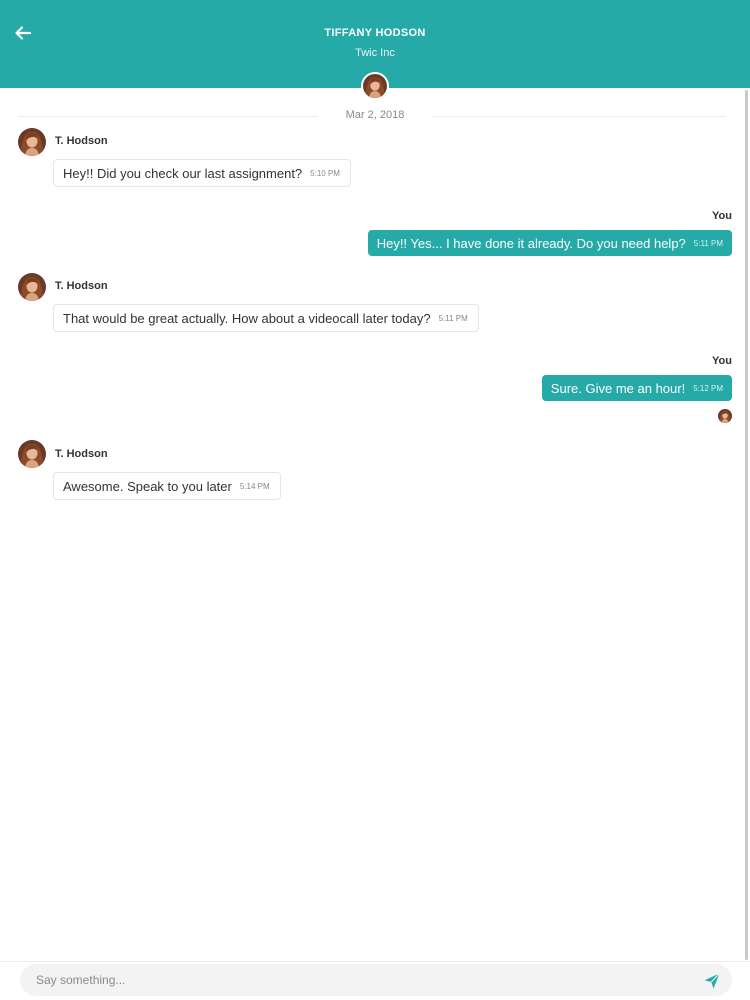 This screenshot has height=1000, width=750. Describe the element at coordinates (375, 53) in the screenshot. I see `contact-company: Twic Inc` at that location.